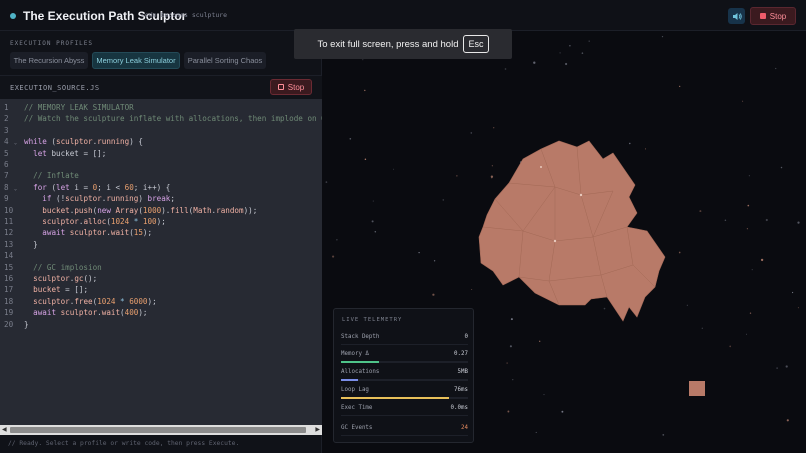 The image size is (806, 453). Describe the element at coordinates (161, 244) in the screenshot. I see `code-line: 13 }` at that location.